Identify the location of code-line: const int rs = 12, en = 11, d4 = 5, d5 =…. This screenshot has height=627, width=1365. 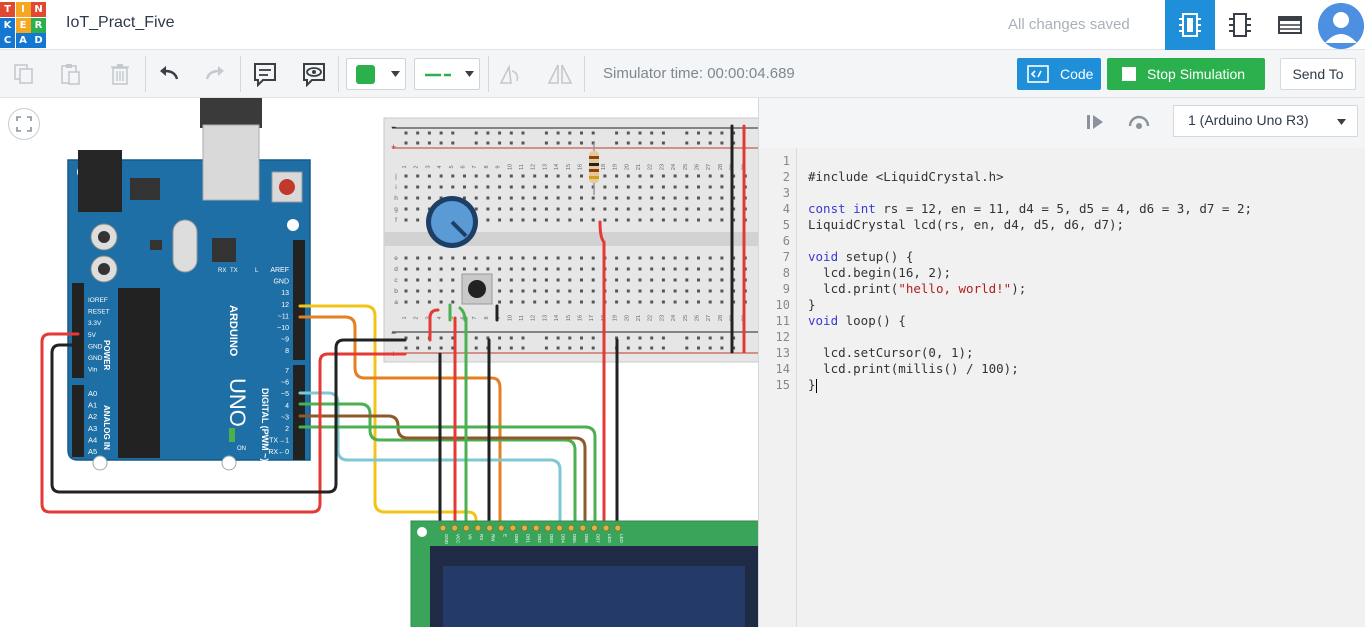
(1030, 209).